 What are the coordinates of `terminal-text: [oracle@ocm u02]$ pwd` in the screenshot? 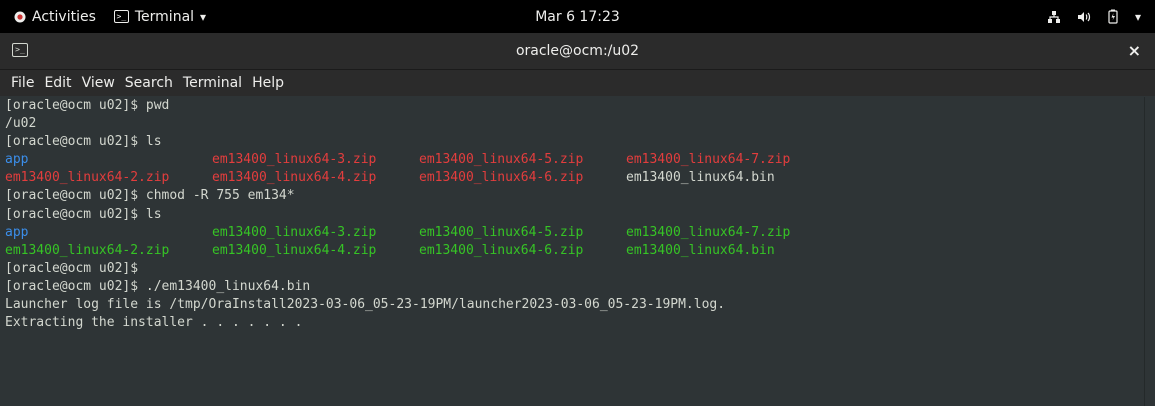 It's located at (87, 105).